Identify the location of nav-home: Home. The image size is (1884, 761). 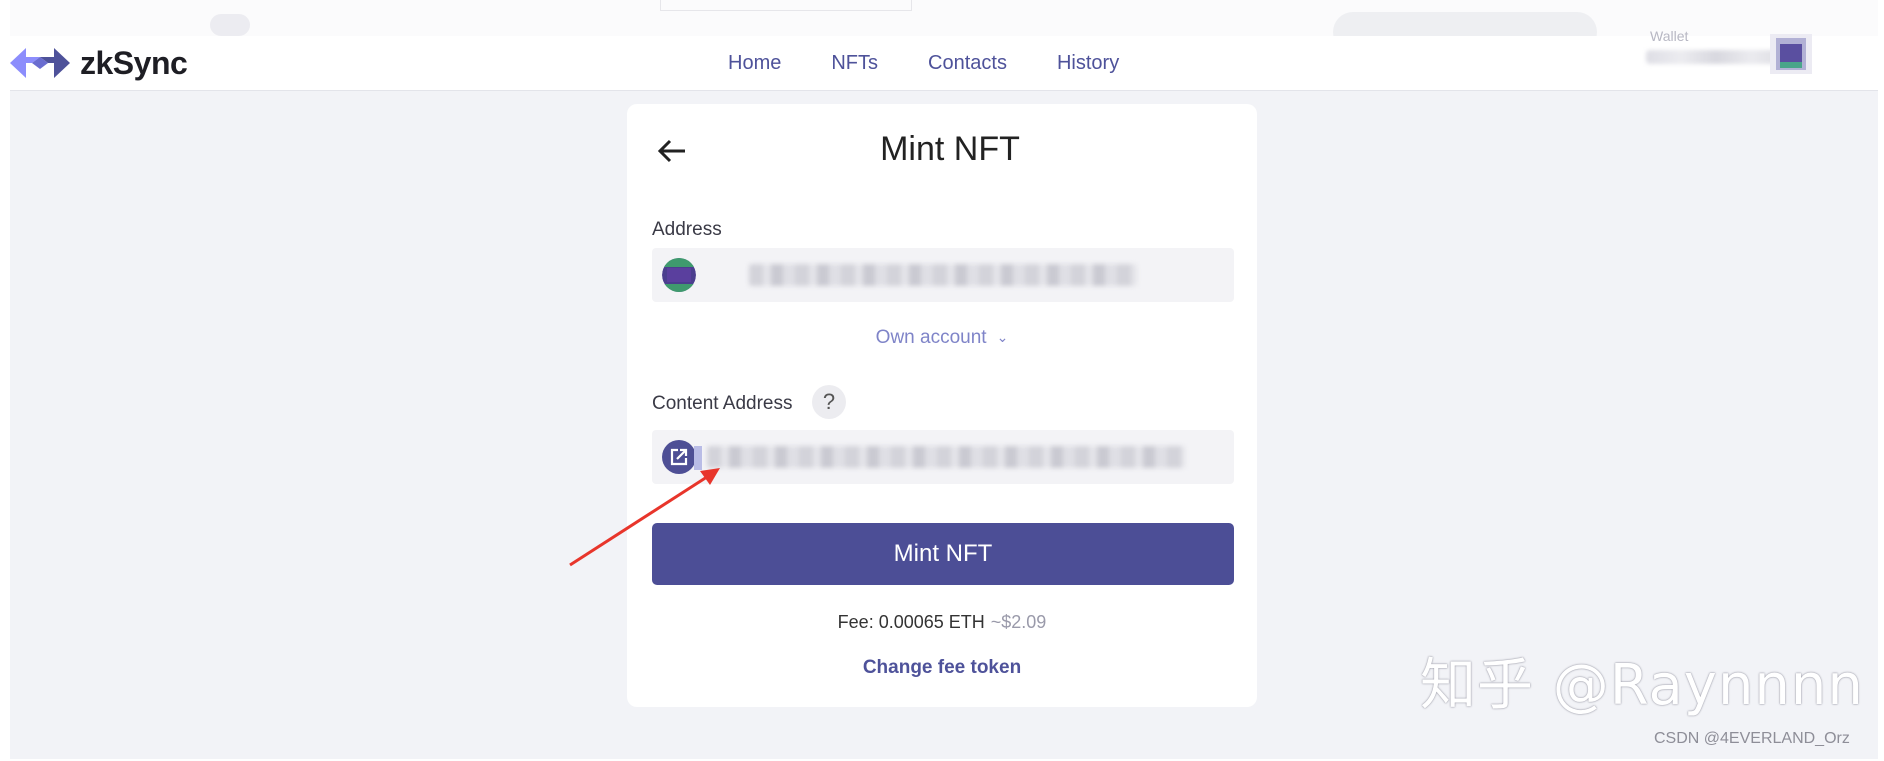
(754, 63).